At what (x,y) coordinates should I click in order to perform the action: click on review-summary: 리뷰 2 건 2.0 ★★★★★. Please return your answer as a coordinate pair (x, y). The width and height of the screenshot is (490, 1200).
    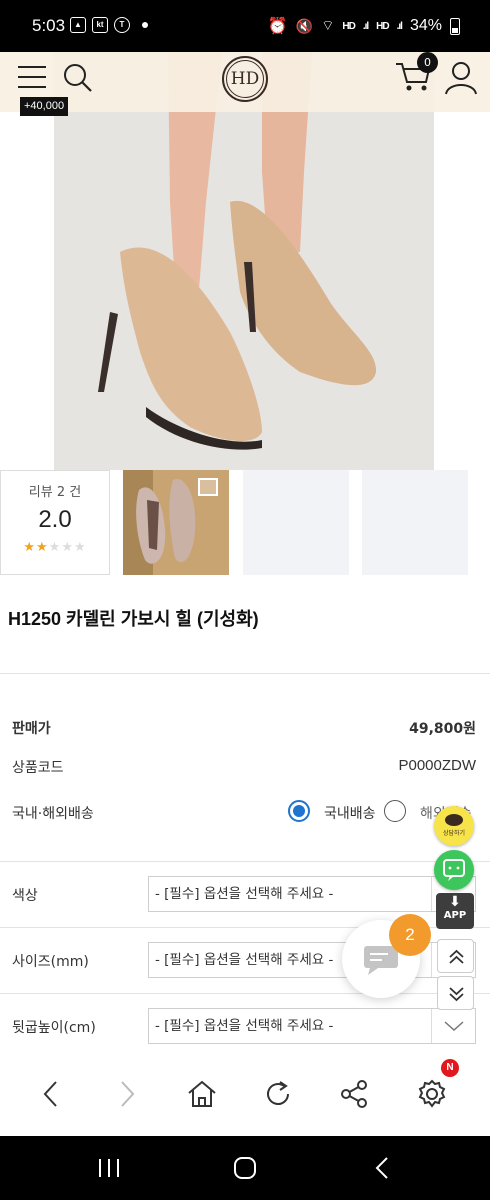
    Looking at the image, I should click on (55, 522).